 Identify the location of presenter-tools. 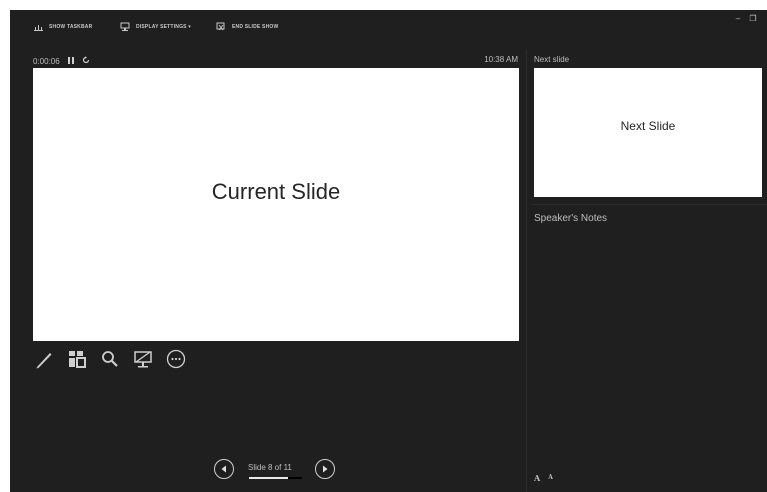
(110, 359).